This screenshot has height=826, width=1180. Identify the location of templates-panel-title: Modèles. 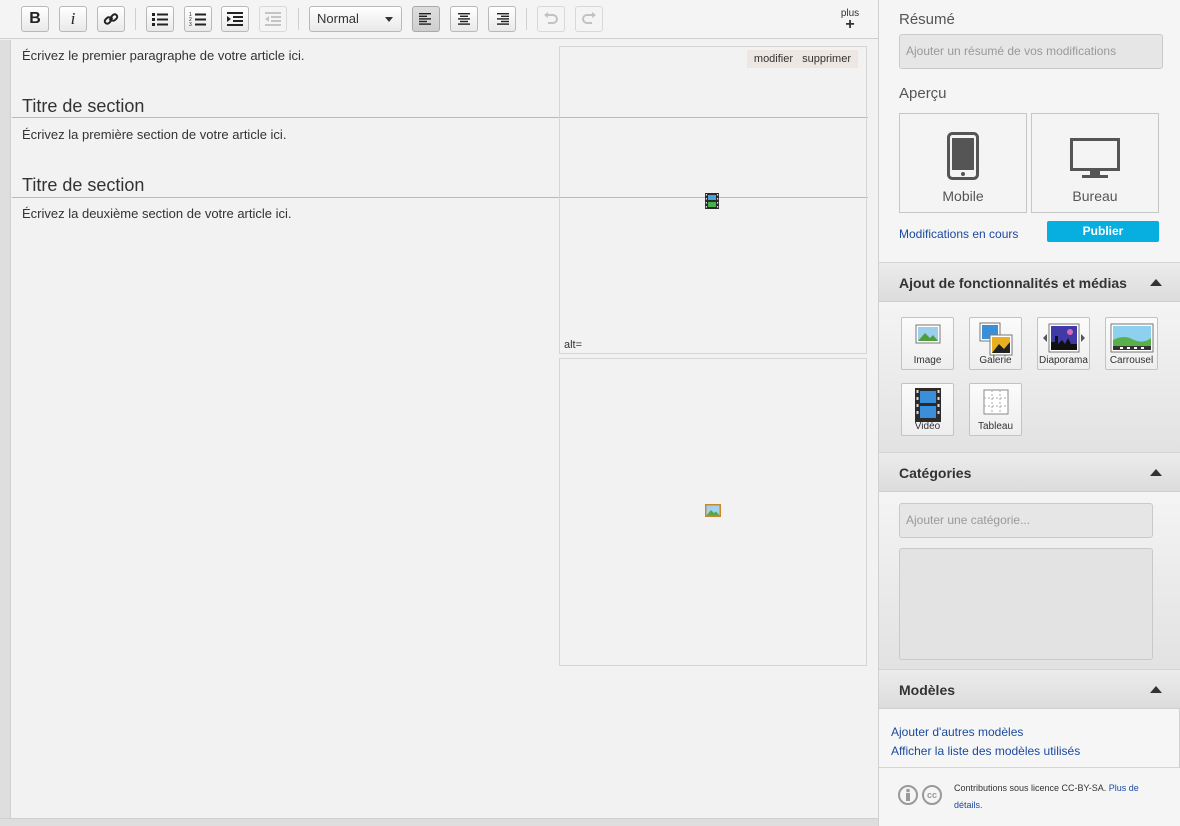
(927, 690).